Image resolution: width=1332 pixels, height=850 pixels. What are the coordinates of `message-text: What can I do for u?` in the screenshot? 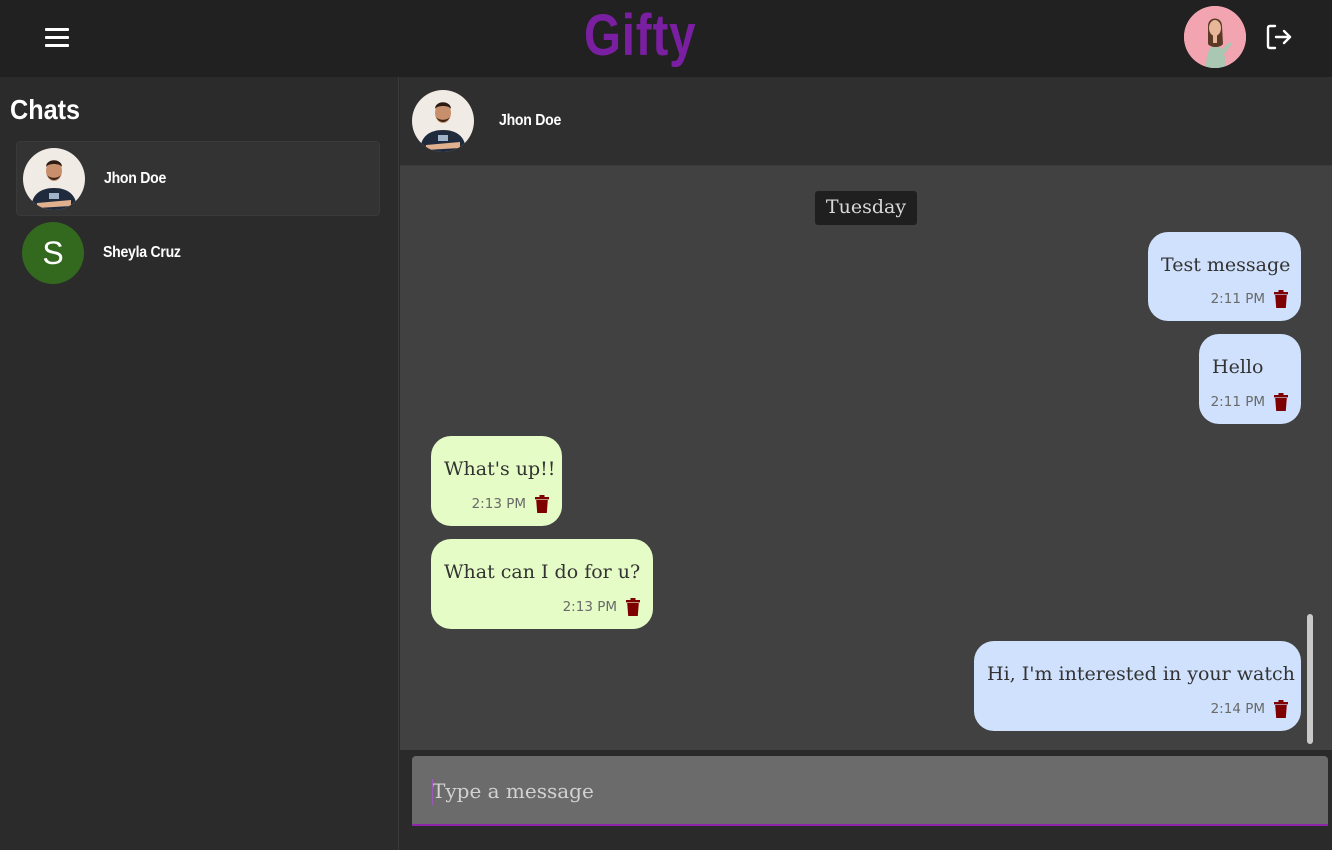 It's located at (542, 572).